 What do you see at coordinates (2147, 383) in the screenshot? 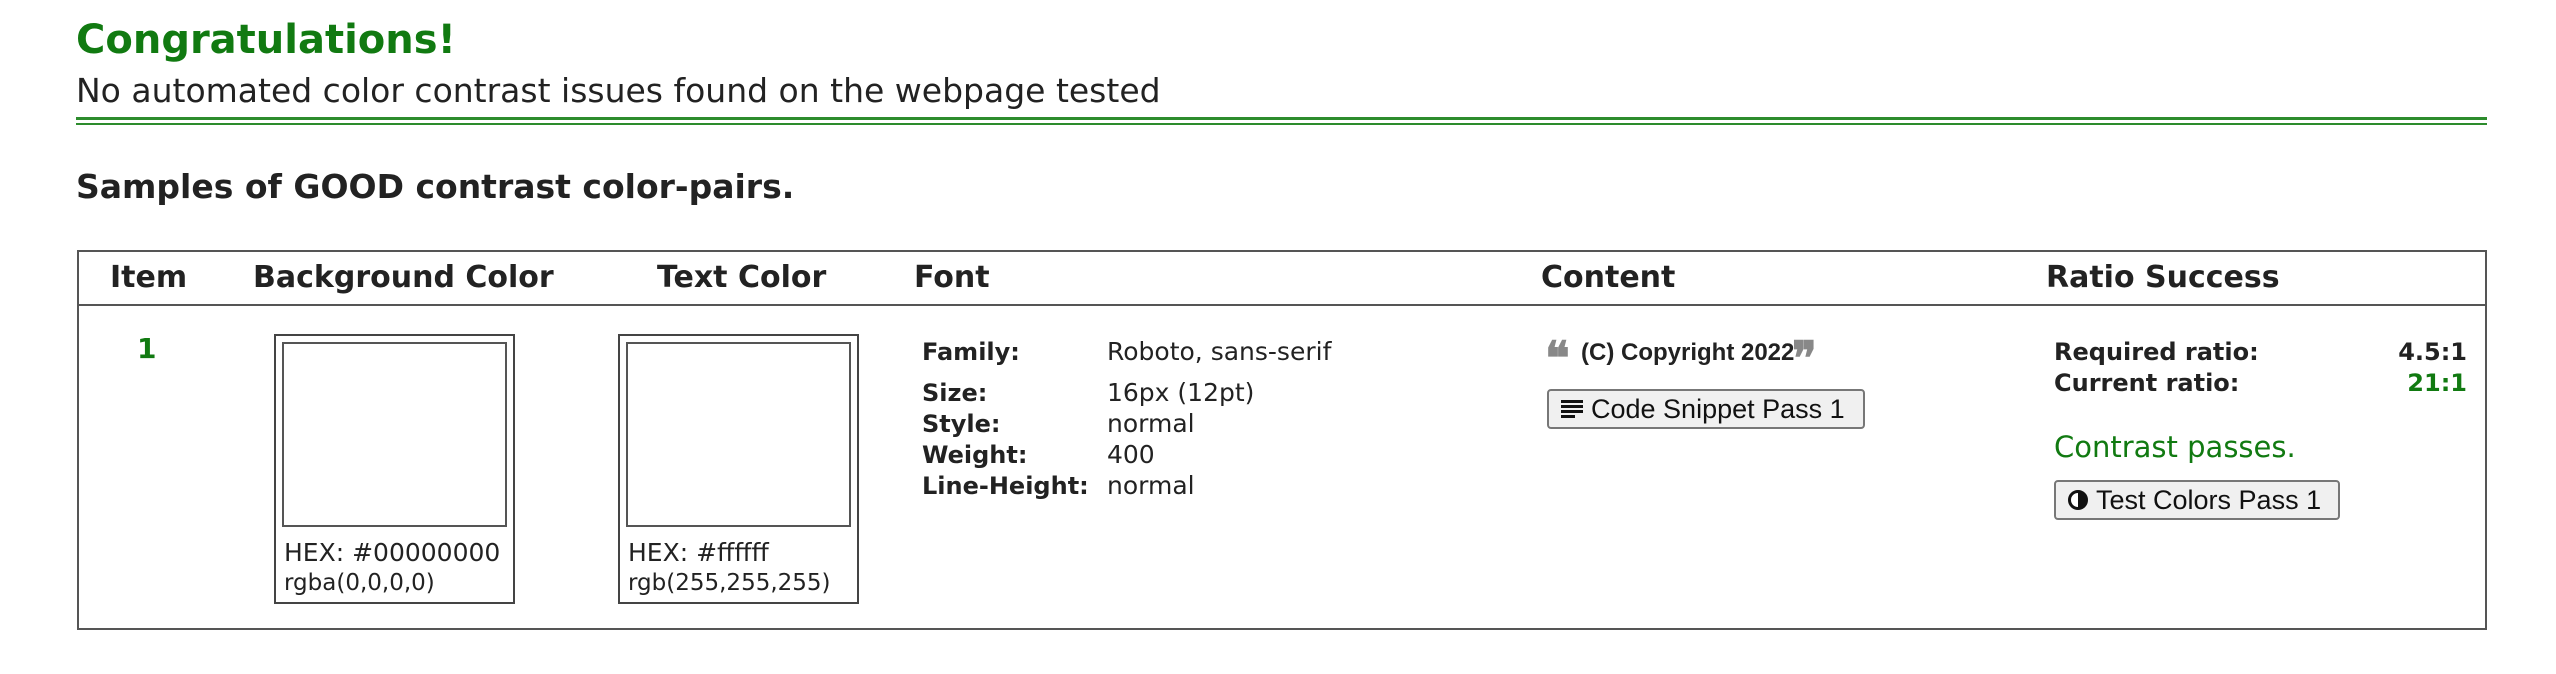
I see `current-ratio-label: Current ratio:` at bounding box center [2147, 383].